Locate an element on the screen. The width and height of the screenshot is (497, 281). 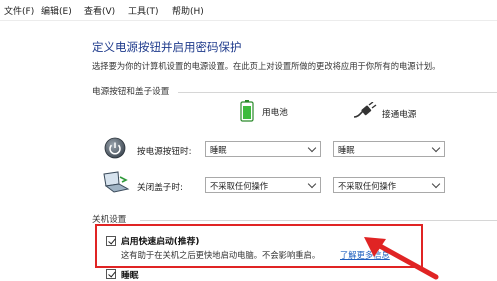
checkmark-icon is located at coordinates (111, 273).